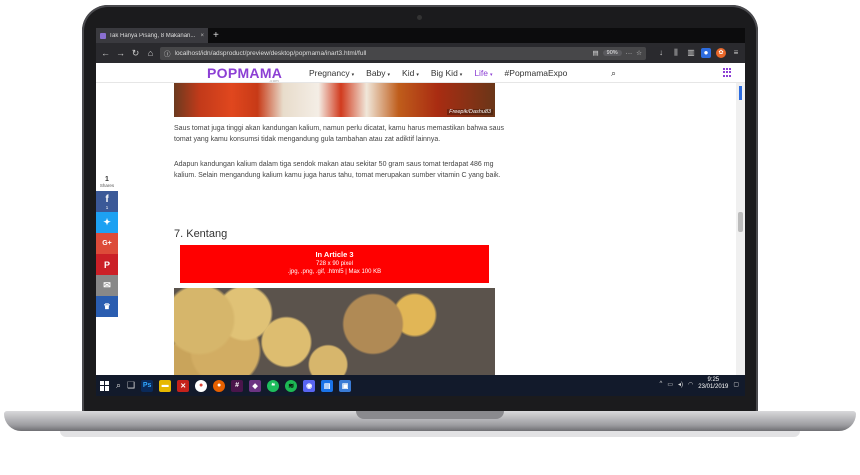  I want to click on site-logo: POPMAMA .com, so click(244, 74).